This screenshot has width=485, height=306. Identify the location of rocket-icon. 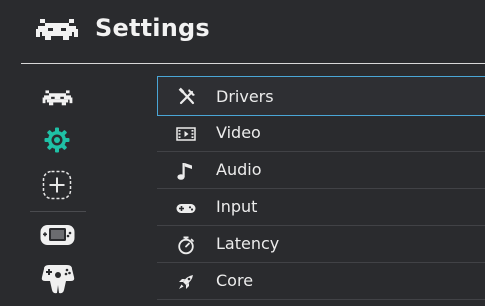
(186, 282).